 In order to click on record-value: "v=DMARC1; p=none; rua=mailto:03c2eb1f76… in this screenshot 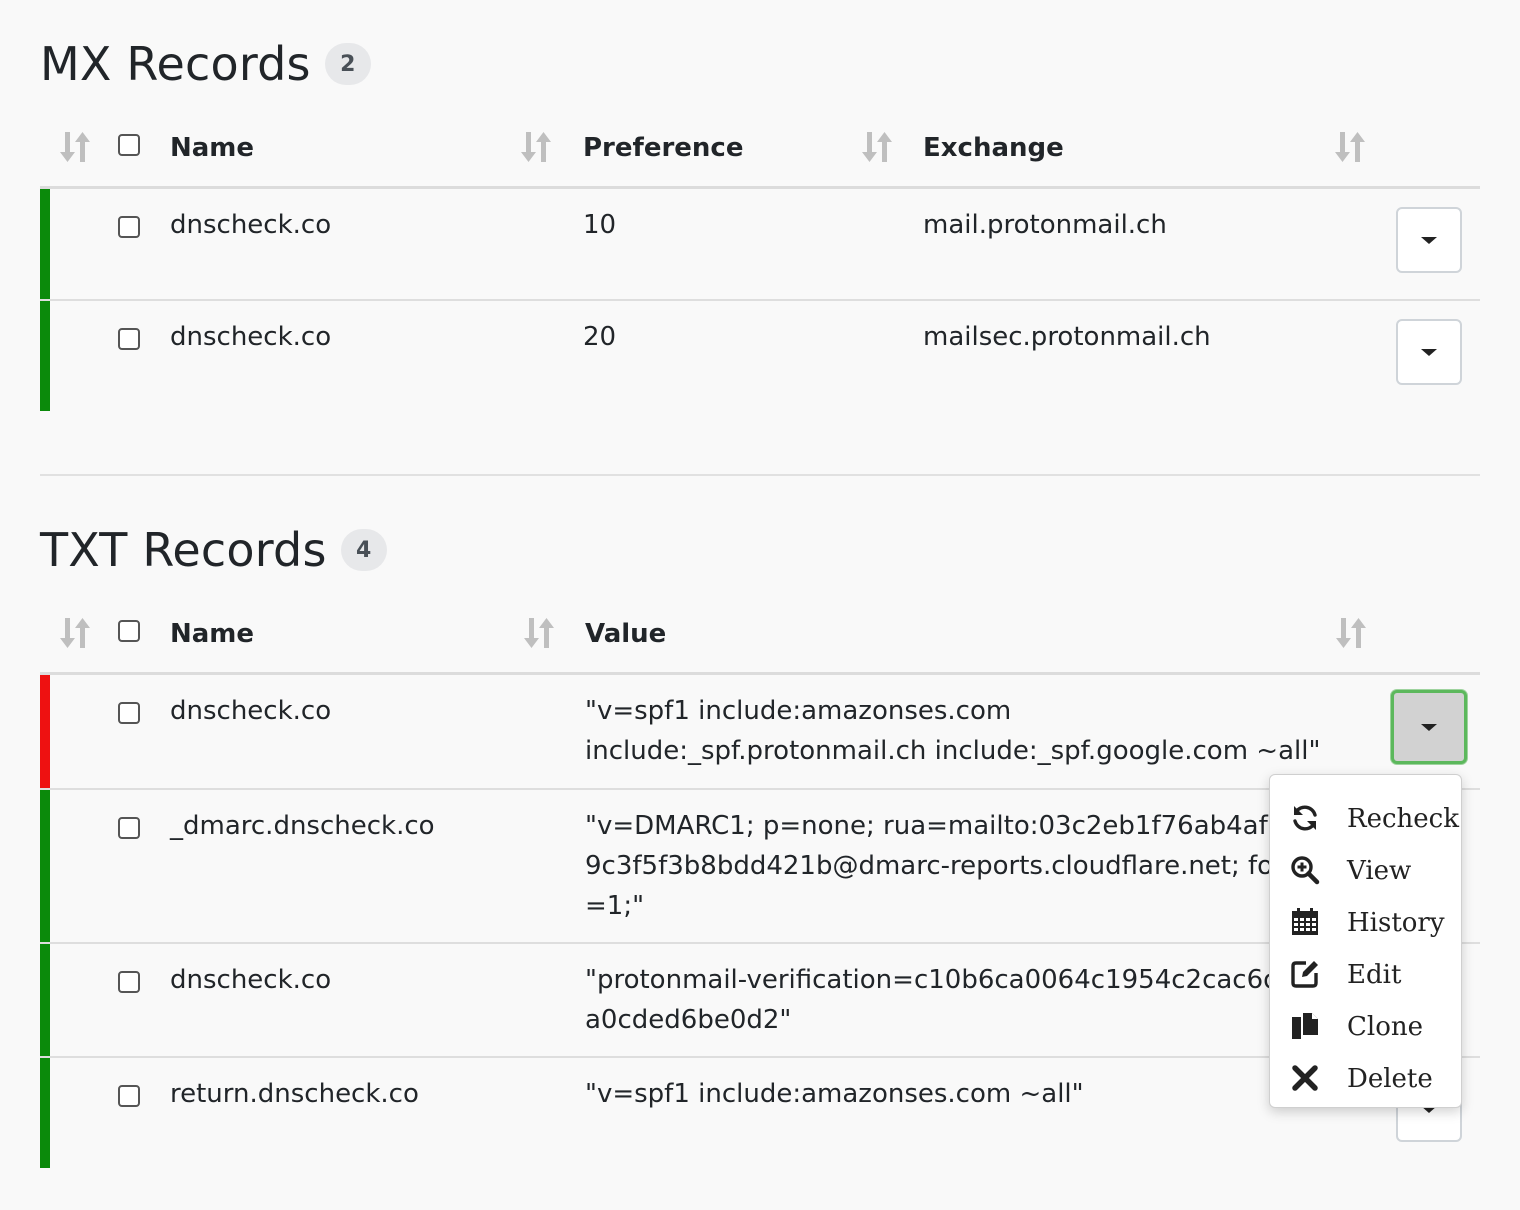, I will do `click(935, 866)`.